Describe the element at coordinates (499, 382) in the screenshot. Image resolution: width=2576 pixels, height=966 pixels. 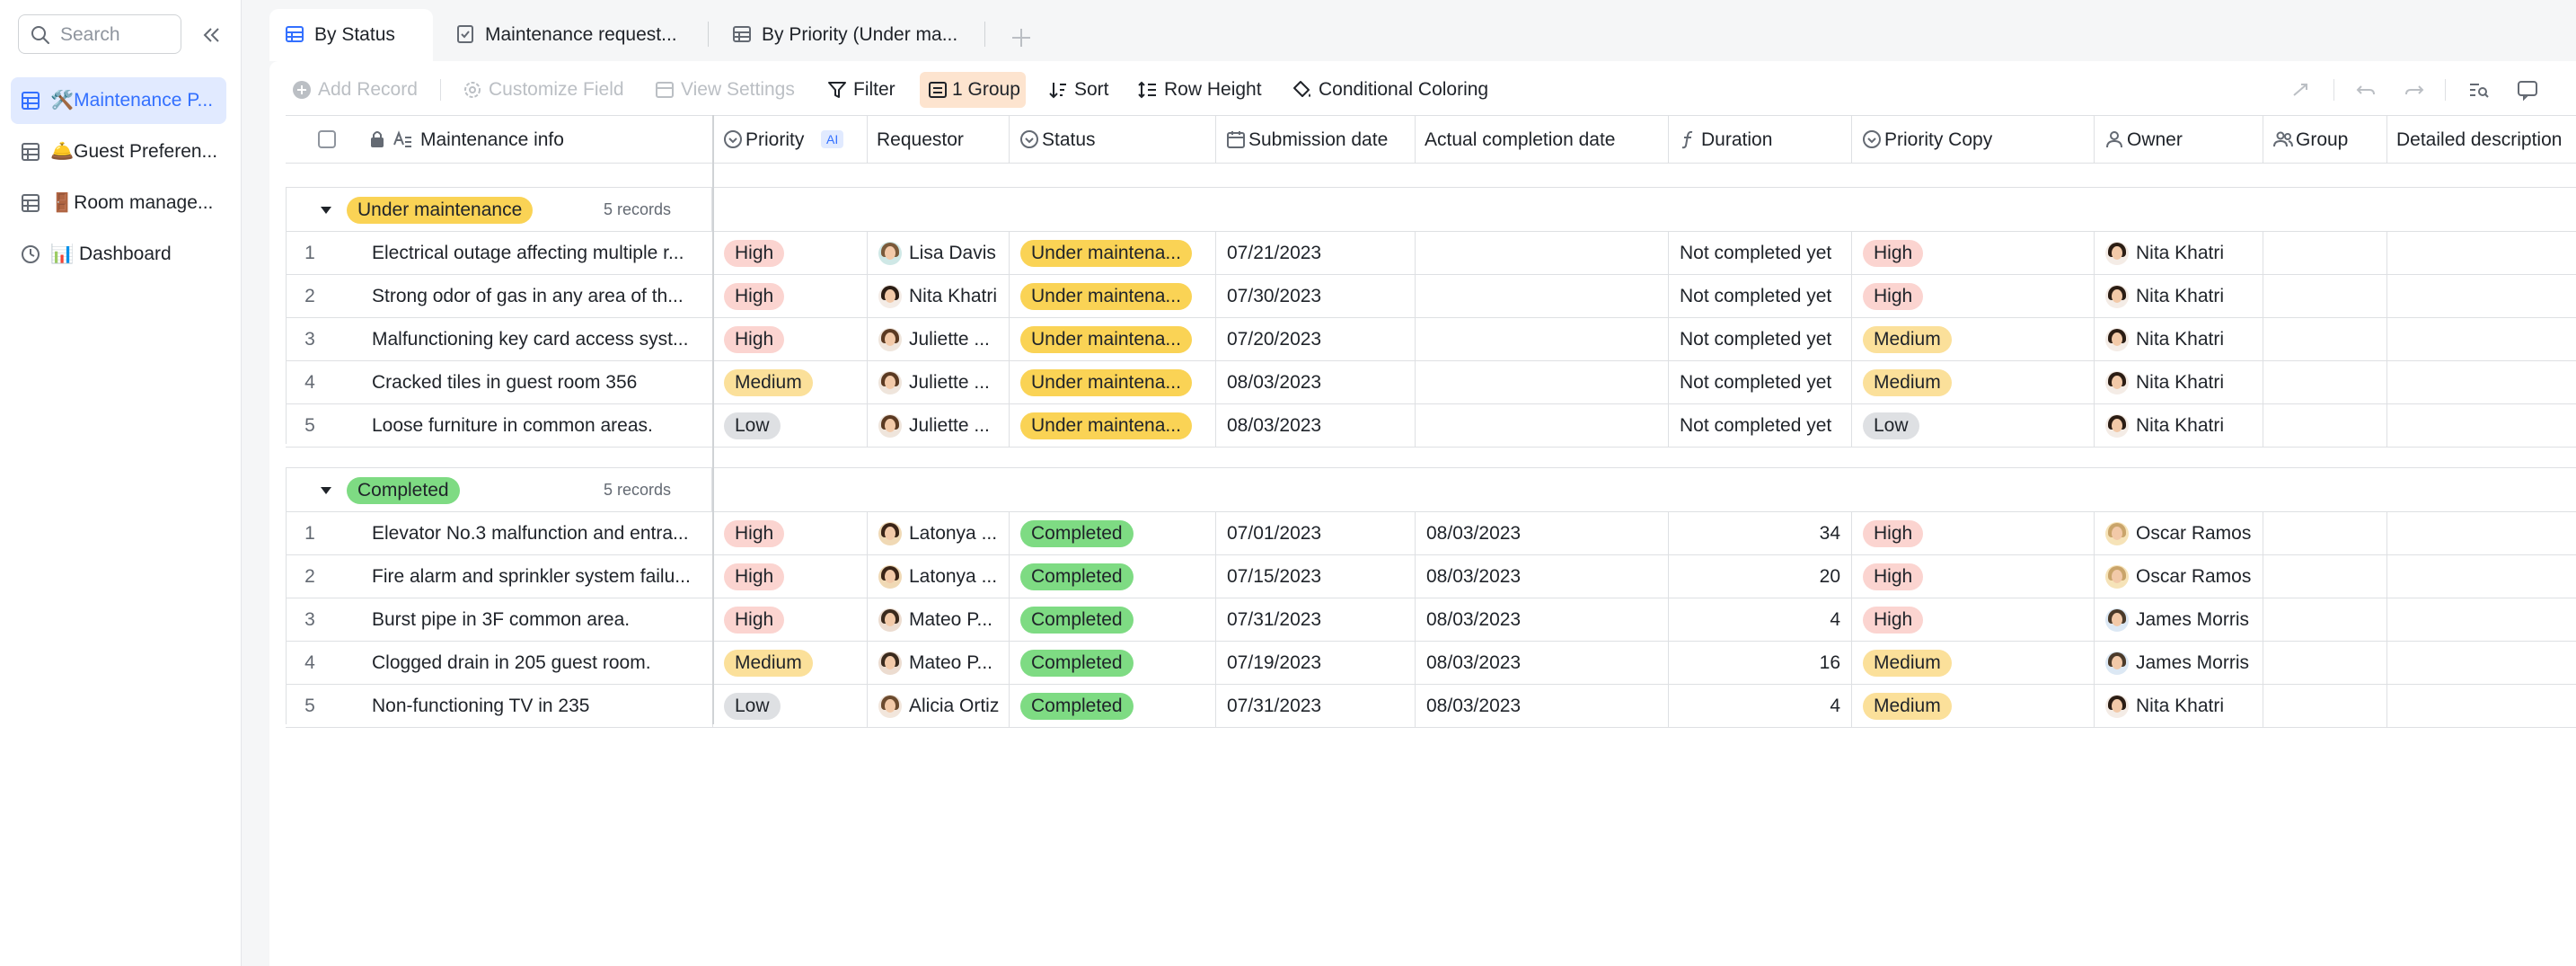
I see `cell-info: 4 Cracked tiles in guest room 356` at that location.